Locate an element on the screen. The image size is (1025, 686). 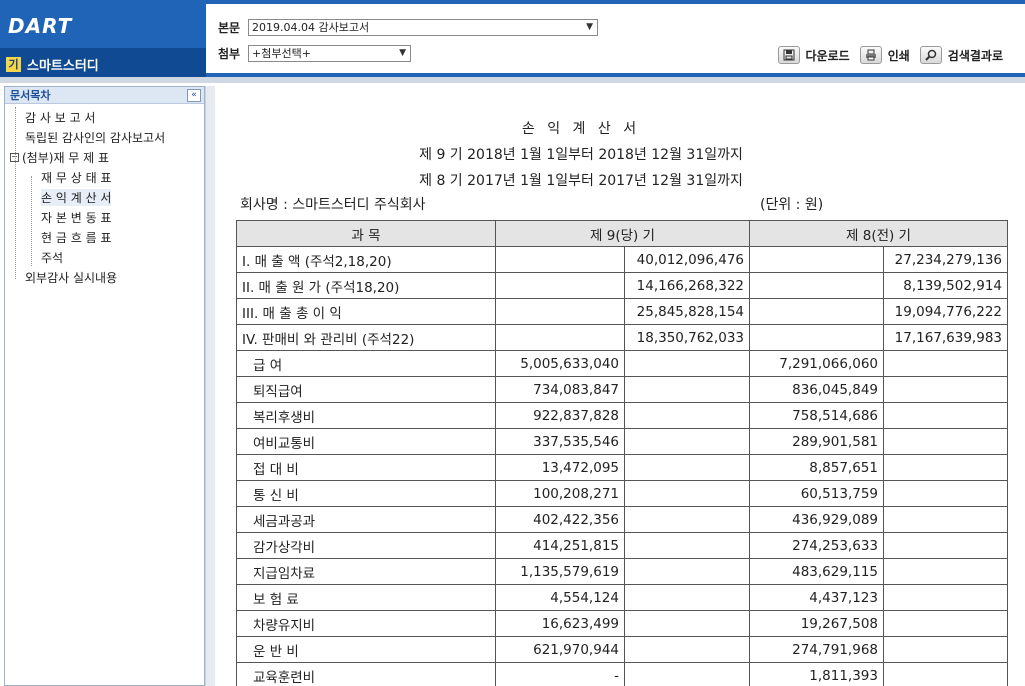
period-prior: 제 8 기 2017년 1월 1일부터 2017년 12월 31일까지 is located at coordinates (581, 181).